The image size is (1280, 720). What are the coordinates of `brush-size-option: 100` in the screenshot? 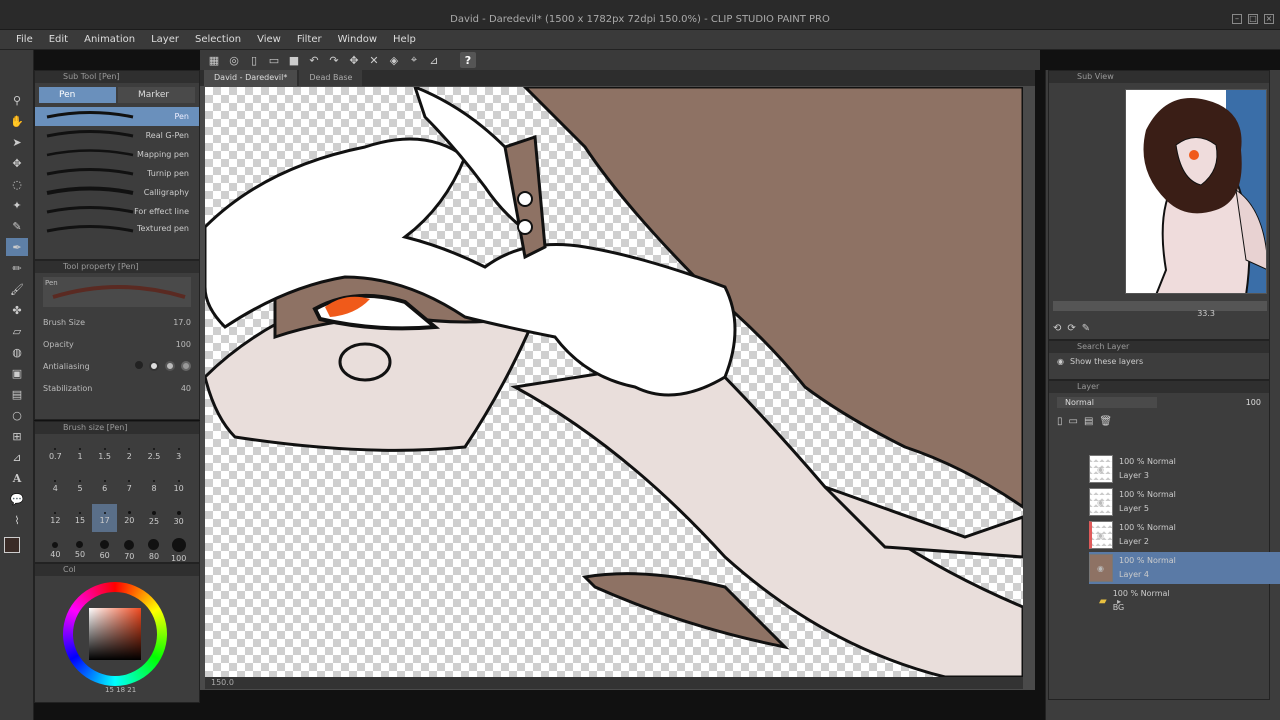 It's located at (178, 550).